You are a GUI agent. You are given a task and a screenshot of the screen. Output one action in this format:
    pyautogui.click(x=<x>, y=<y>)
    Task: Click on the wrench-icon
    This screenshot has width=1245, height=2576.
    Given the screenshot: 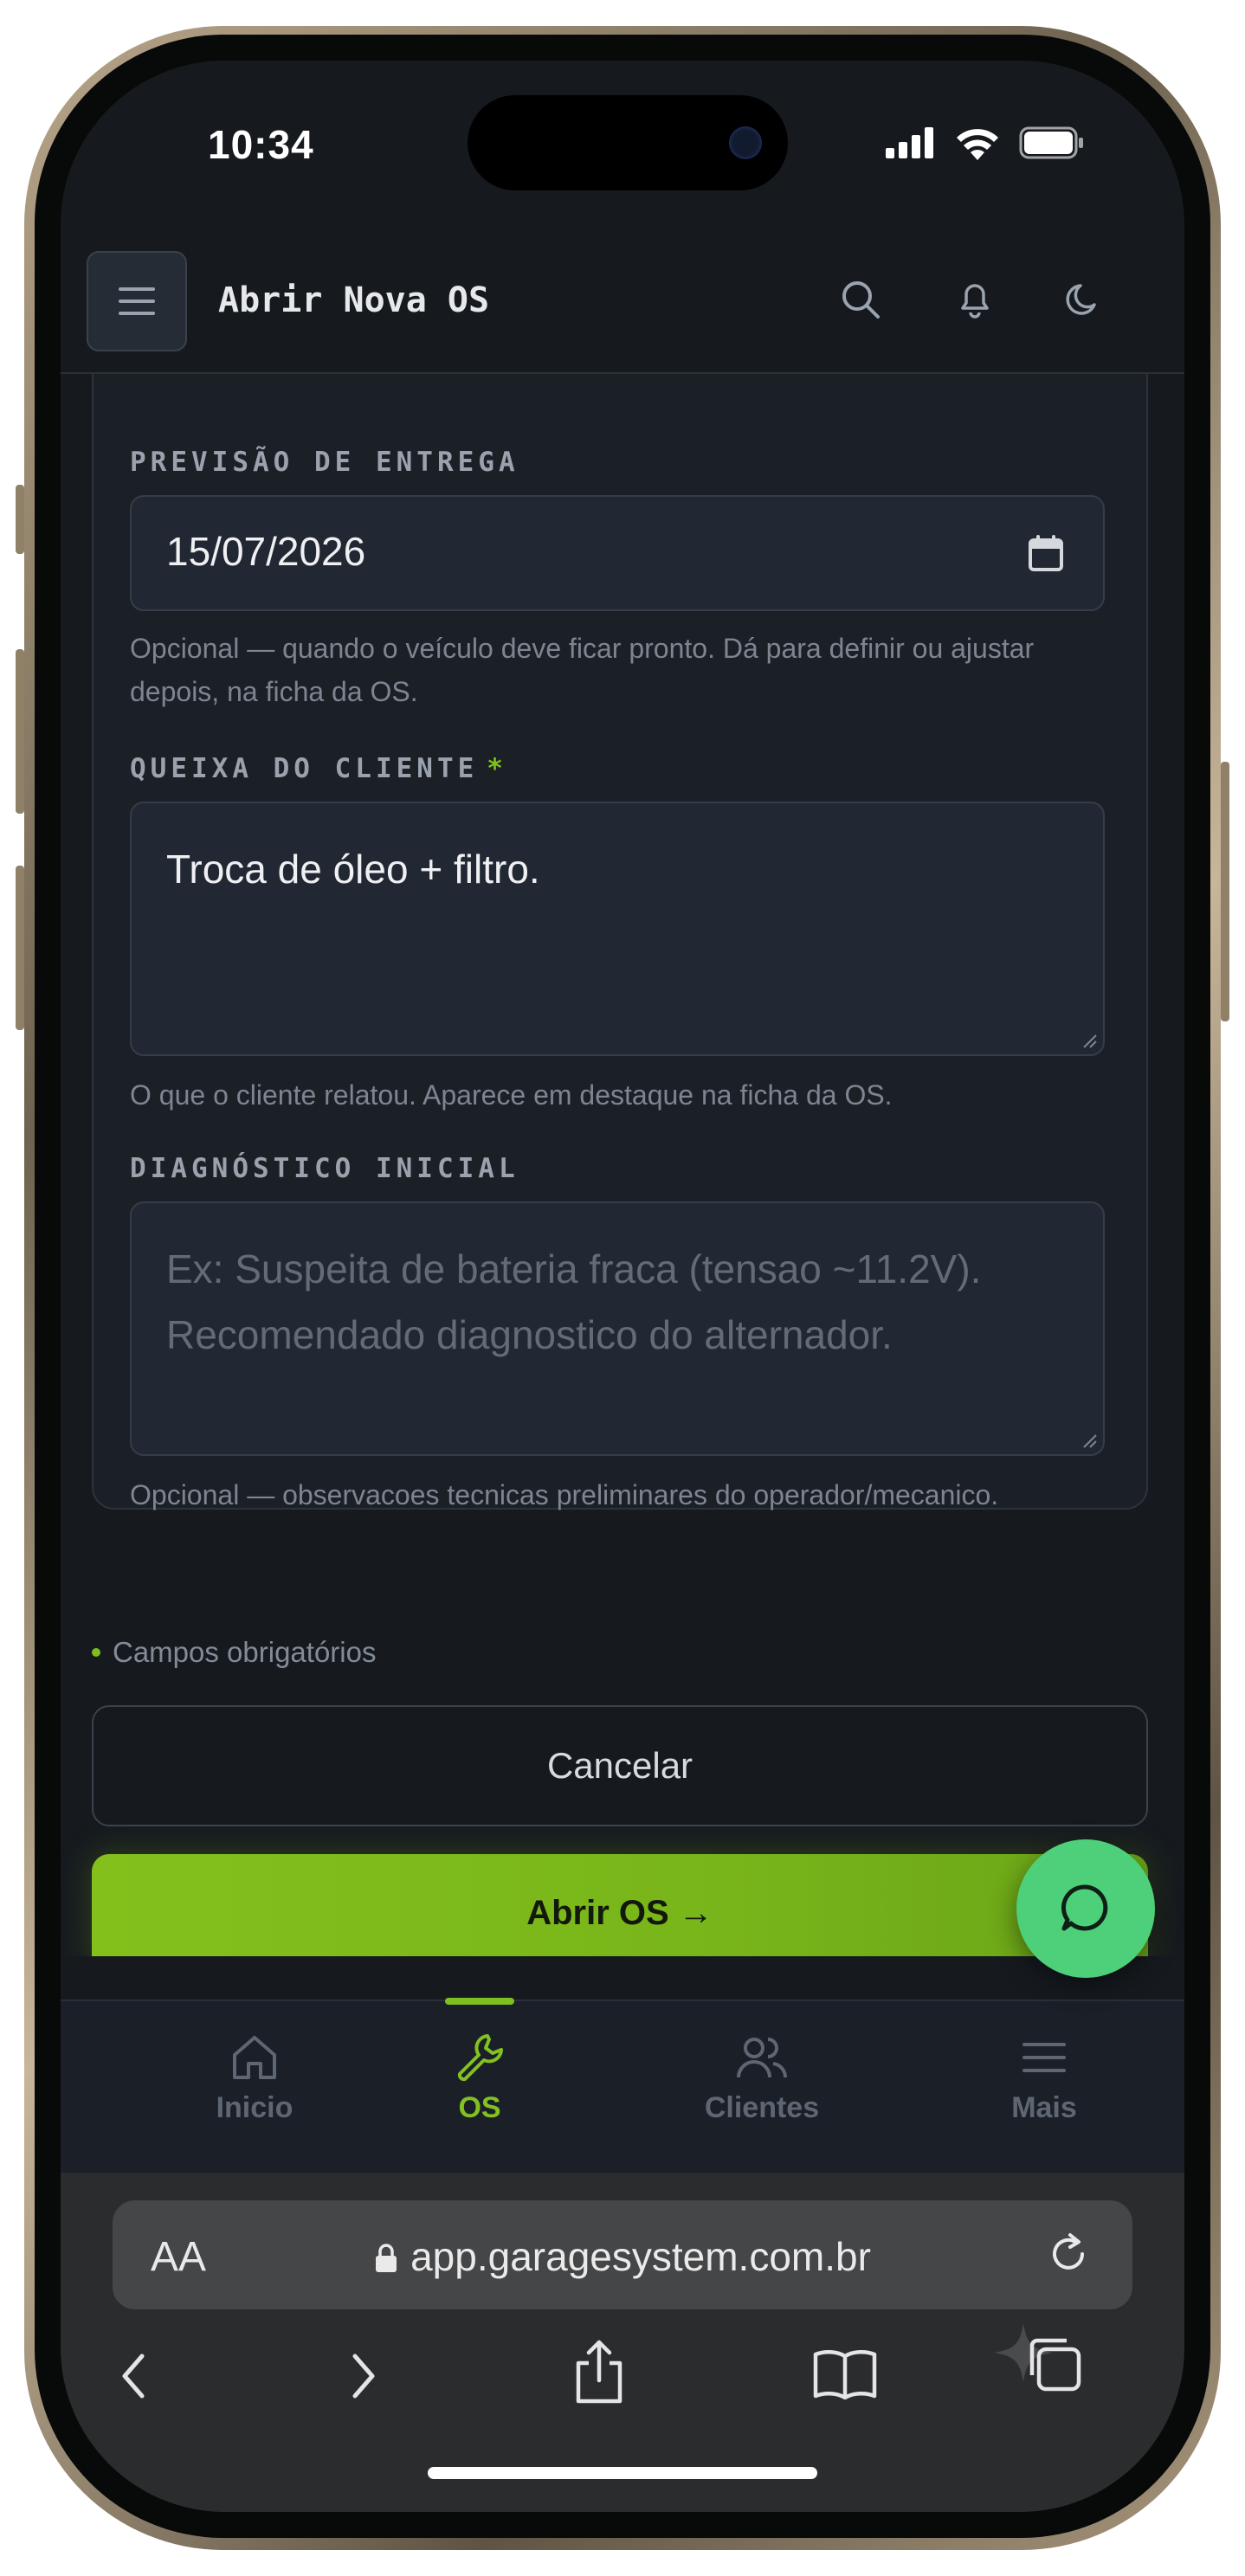 What is the action you would take?
    pyautogui.click(x=480, y=2058)
    